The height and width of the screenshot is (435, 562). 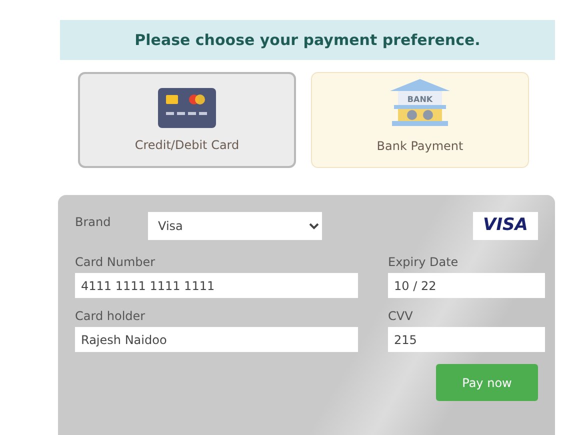 I want to click on payment-option: BANK Bank Payment, so click(x=420, y=120).